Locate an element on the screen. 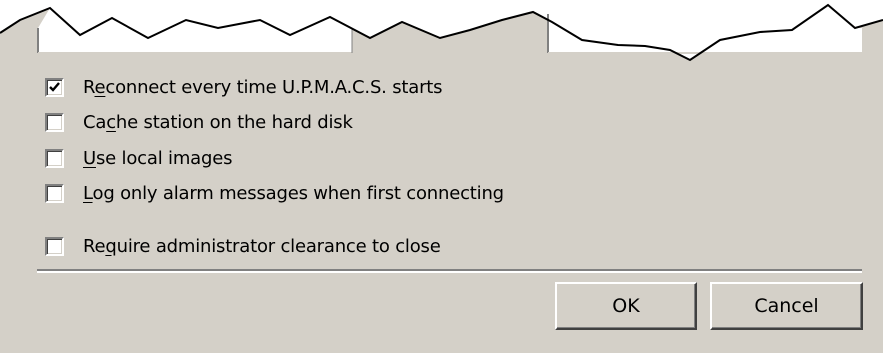  ok-button: OK is located at coordinates (626, 306).